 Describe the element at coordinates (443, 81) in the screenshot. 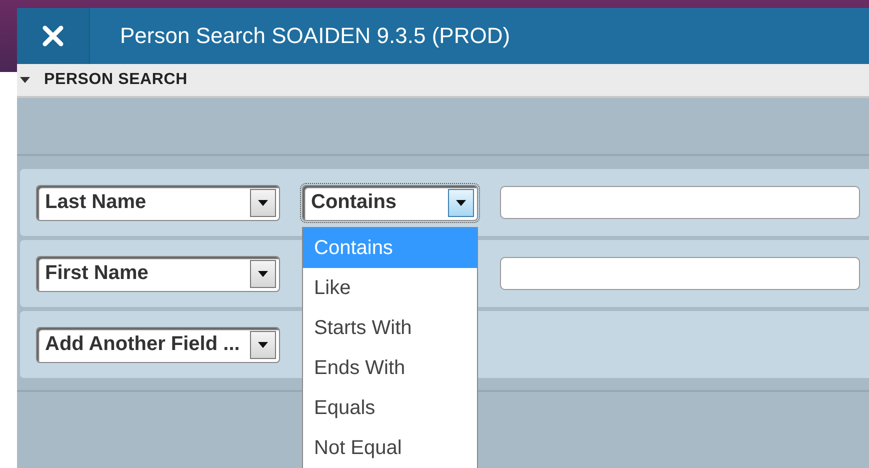

I see `section-header: PERSON SEARCH` at that location.